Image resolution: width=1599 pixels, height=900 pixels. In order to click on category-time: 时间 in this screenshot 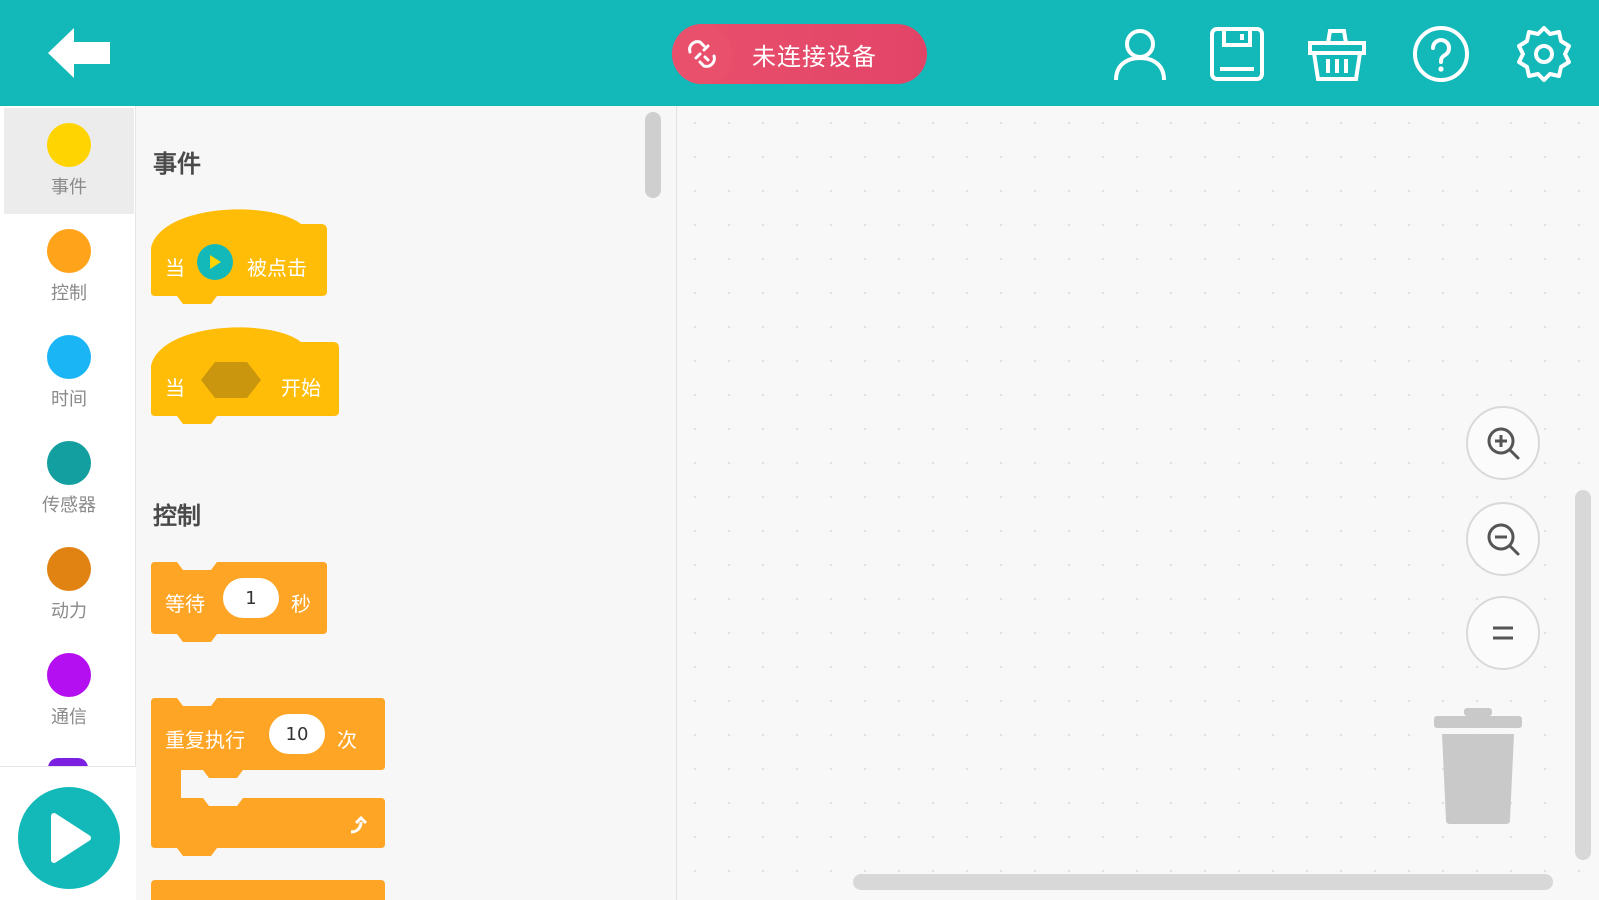, I will do `click(69, 373)`.